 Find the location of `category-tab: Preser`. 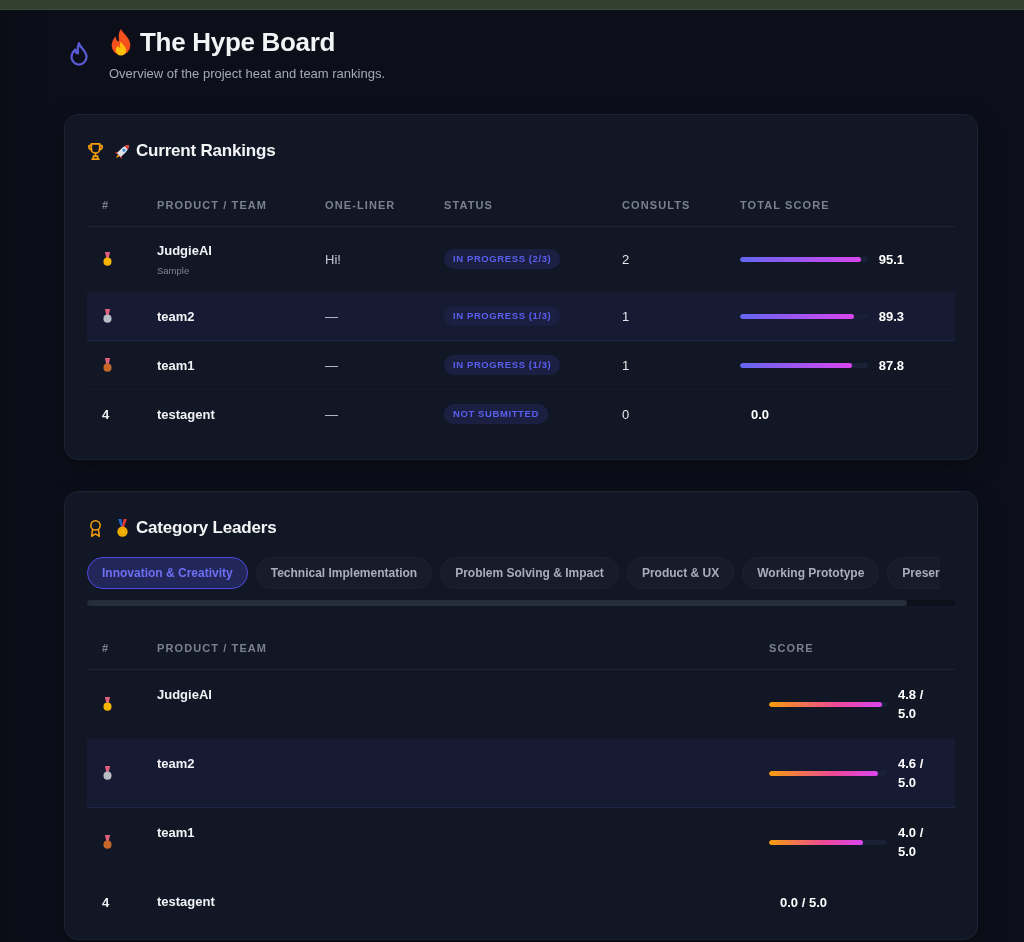

category-tab: Preser is located at coordinates (913, 573).